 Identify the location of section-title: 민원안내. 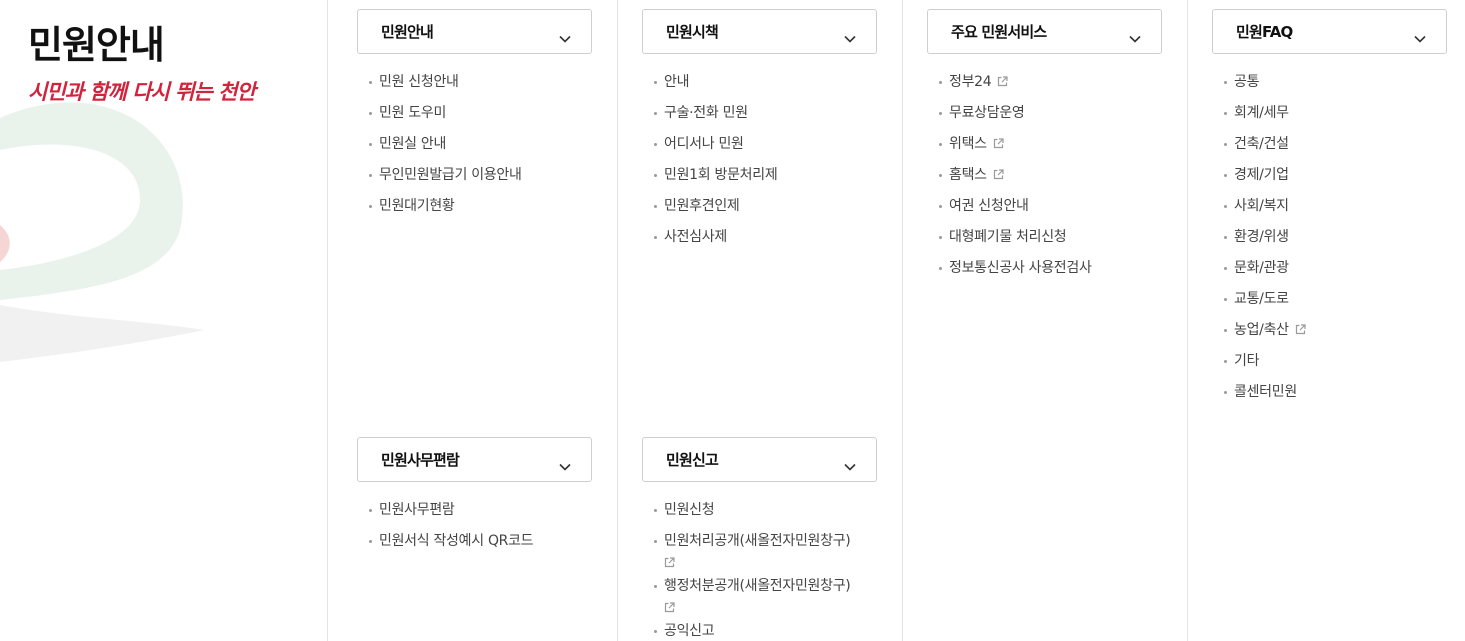
(407, 32).